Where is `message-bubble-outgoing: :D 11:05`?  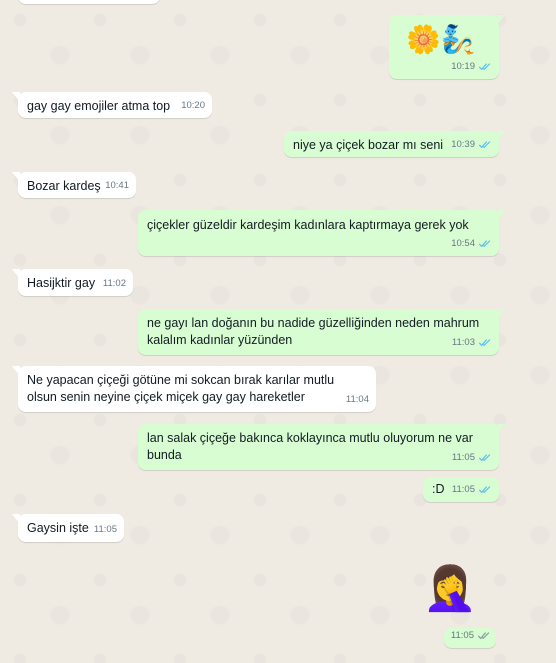 message-bubble-outgoing: :D 11:05 is located at coordinates (461, 489).